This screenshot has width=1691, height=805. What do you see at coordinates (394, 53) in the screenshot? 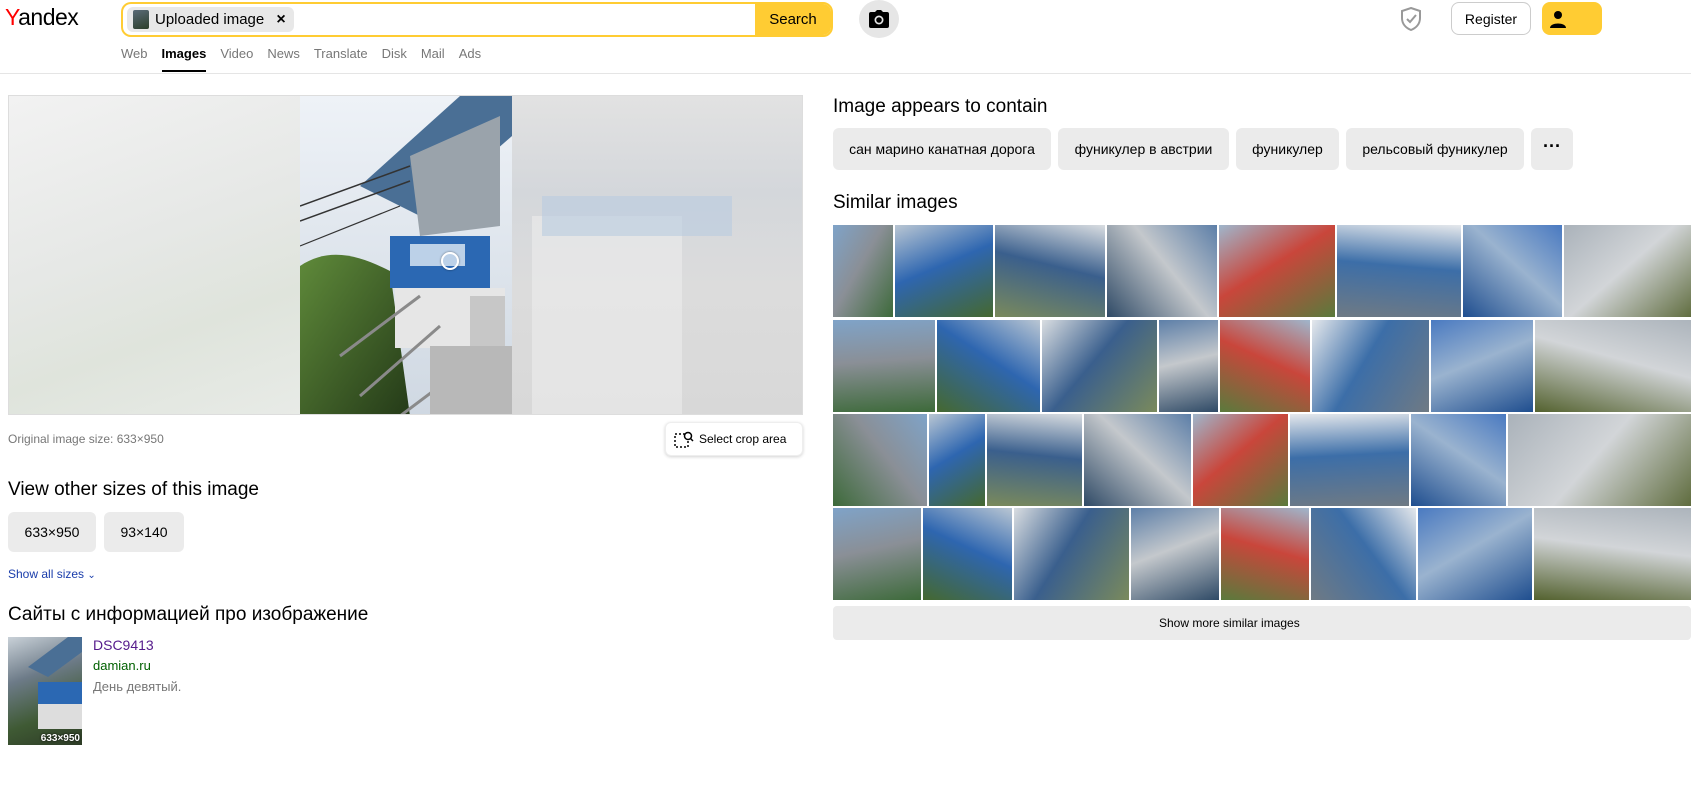
I see `tab-disk: Disk` at bounding box center [394, 53].